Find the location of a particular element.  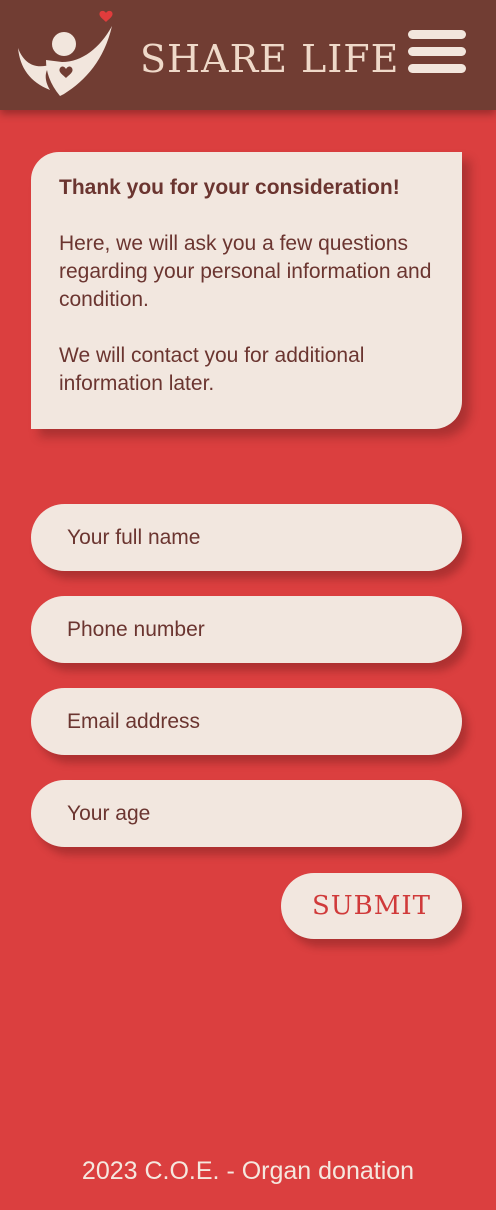

intro-lead: Thank you for your consideration! is located at coordinates (229, 187).